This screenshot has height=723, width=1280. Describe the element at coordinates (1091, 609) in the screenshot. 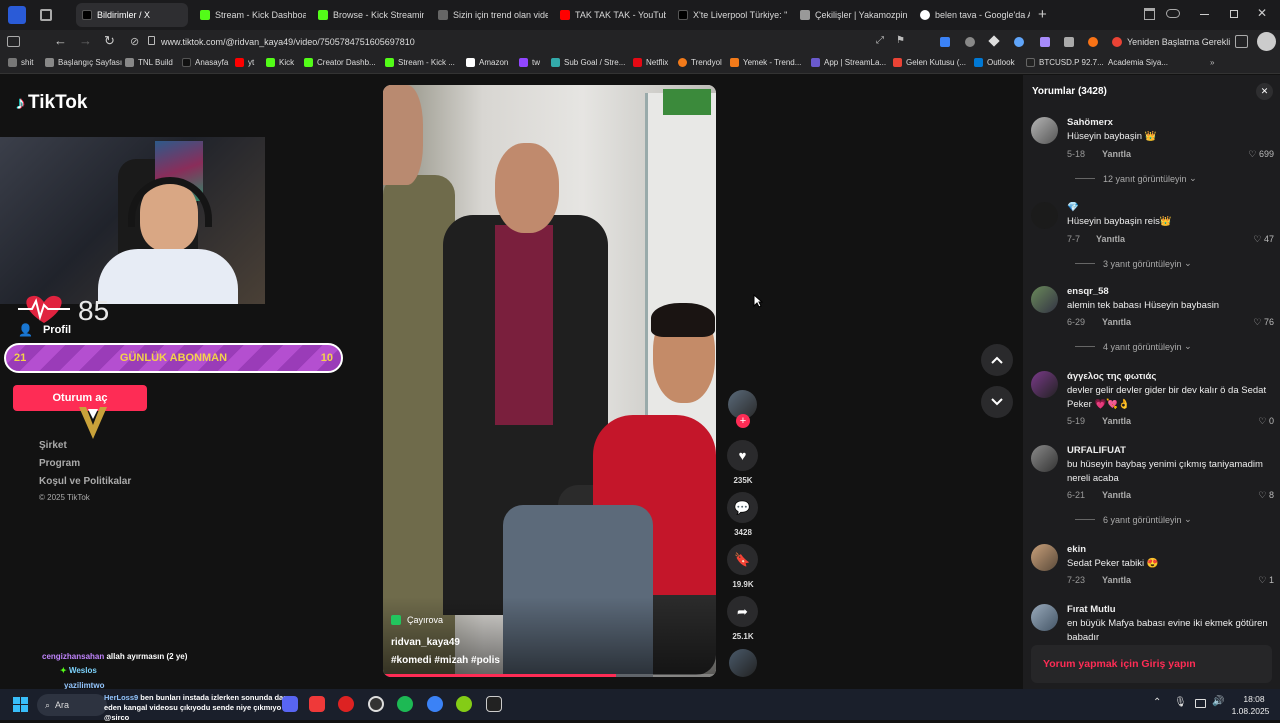

I see `comment-author: Fırat Mutlu` at that location.